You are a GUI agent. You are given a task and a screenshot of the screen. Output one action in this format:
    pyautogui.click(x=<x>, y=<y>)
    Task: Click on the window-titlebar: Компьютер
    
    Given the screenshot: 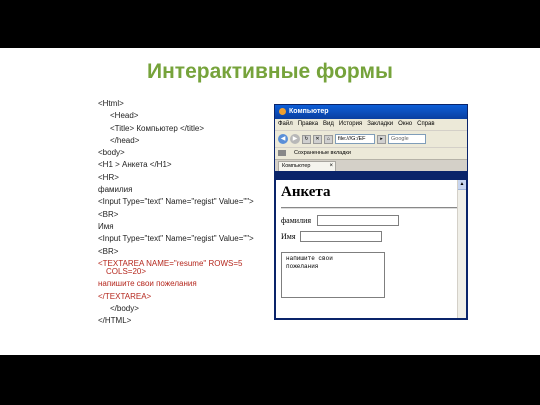 What is the action you would take?
    pyautogui.click(x=371, y=112)
    